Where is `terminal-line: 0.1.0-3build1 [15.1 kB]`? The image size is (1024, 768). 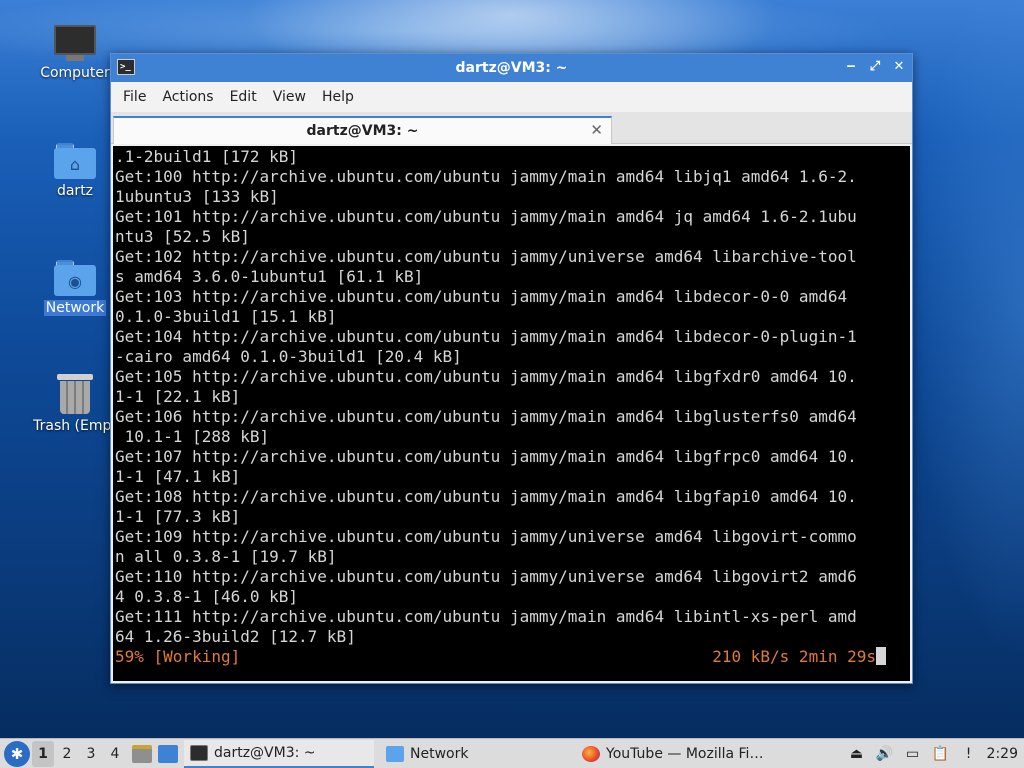 terminal-line: 0.1.0-3build1 [15.1 kB] is located at coordinates (226, 316).